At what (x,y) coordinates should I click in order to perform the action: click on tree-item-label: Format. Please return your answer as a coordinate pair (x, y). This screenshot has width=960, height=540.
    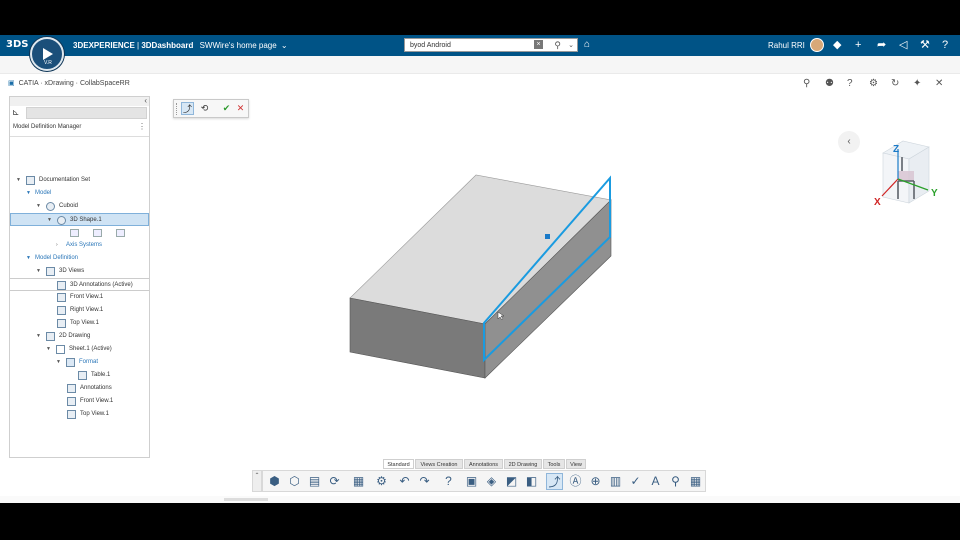
    Looking at the image, I should click on (89, 362).